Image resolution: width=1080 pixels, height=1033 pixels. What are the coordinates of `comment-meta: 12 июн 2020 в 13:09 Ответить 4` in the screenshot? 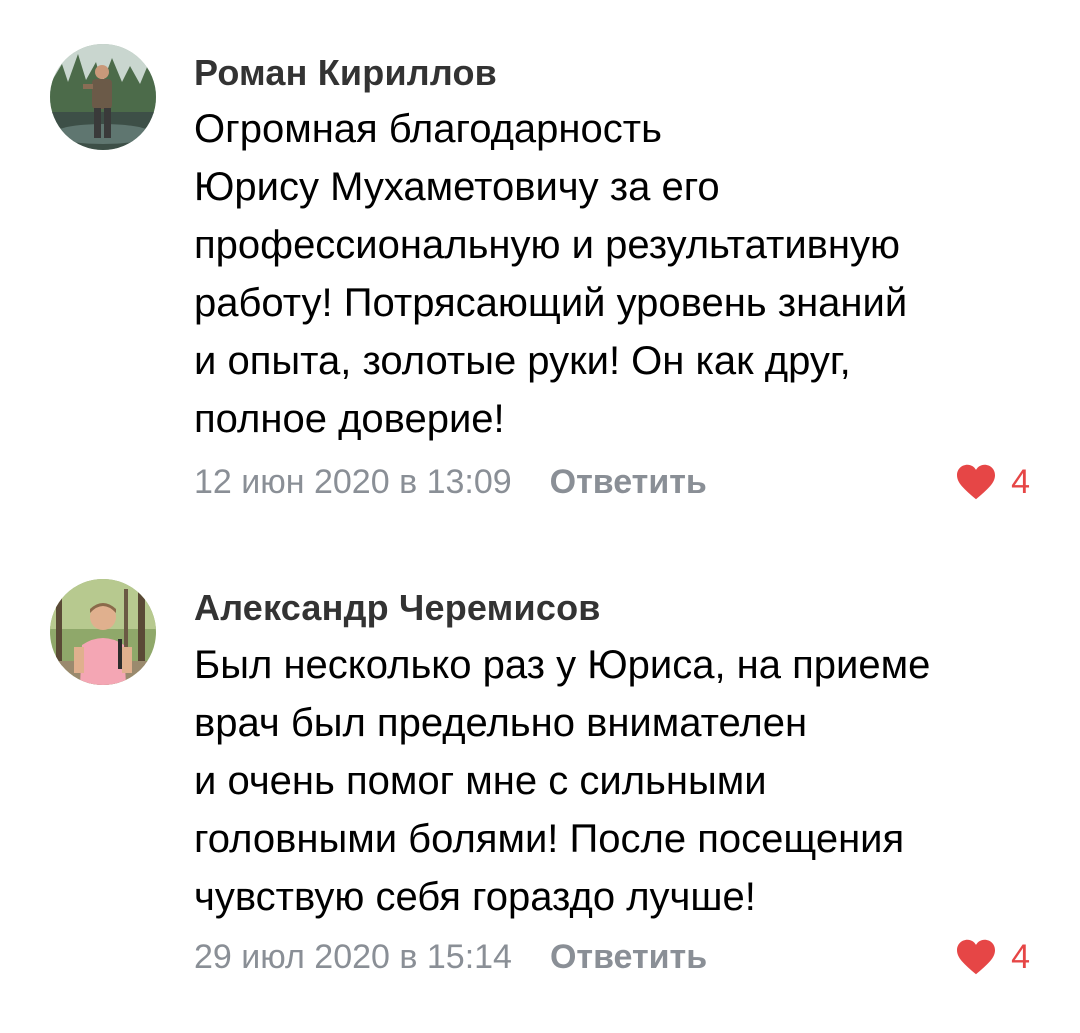 It's located at (612, 482).